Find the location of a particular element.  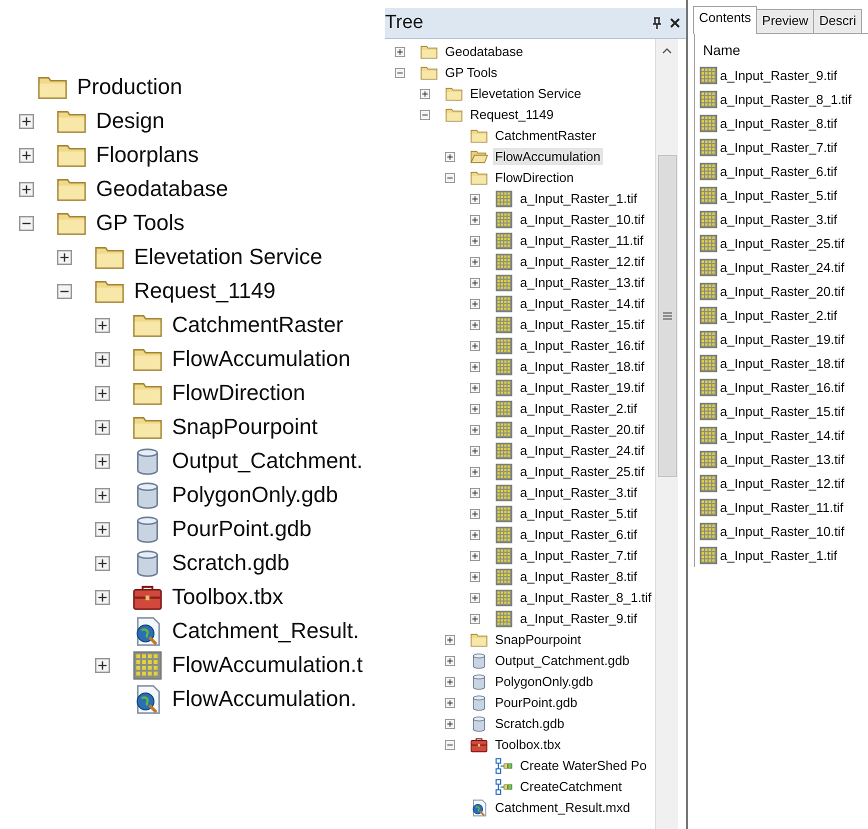

content-item-label: a_Input_Raster_8_1.tif is located at coordinates (786, 99).